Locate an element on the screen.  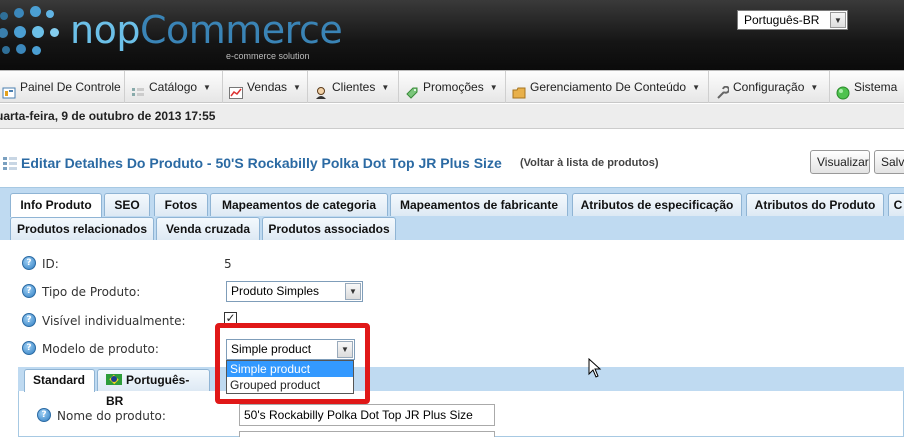
current-datetime: uarta-feira, 9 de outubro de 2013 17:55 is located at coordinates (108, 116).